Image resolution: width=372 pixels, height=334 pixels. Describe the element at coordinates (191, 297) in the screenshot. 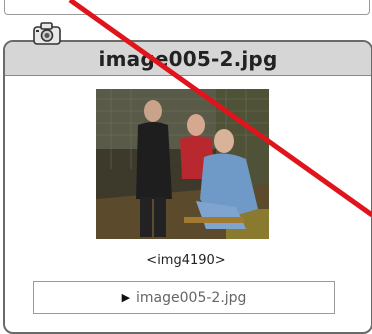

I see `file-button-label: image005-2.jpg` at that location.